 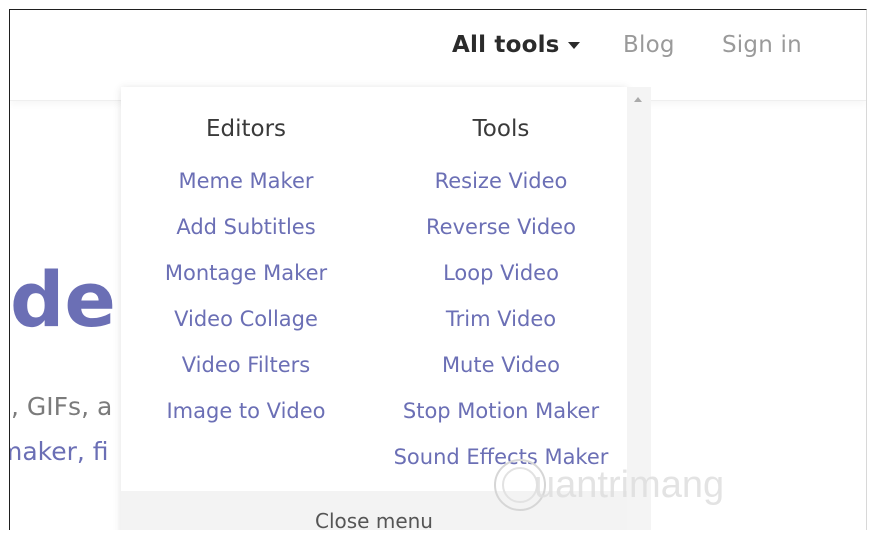 What do you see at coordinates (246, 319) in the screenshot?
I see `editor-link-video-collage: Video Collage` at bounding box center [246, 319].